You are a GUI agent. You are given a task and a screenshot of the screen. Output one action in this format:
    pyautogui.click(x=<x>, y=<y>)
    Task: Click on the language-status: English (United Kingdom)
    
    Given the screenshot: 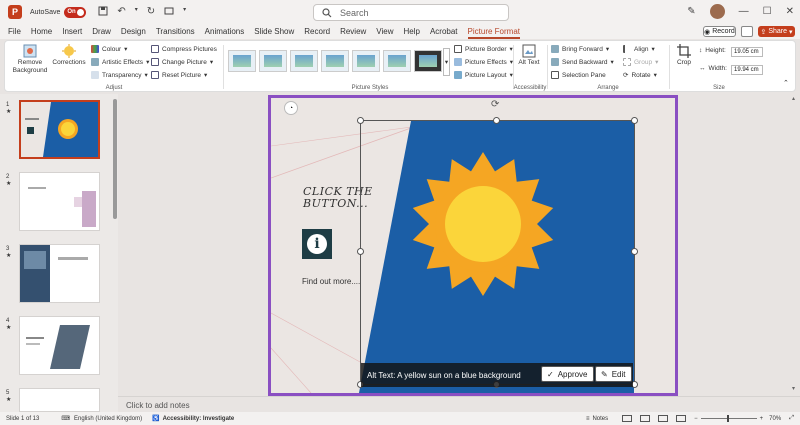 What is the action you would take?
    pyautogui.click(x=108, y=419)
    